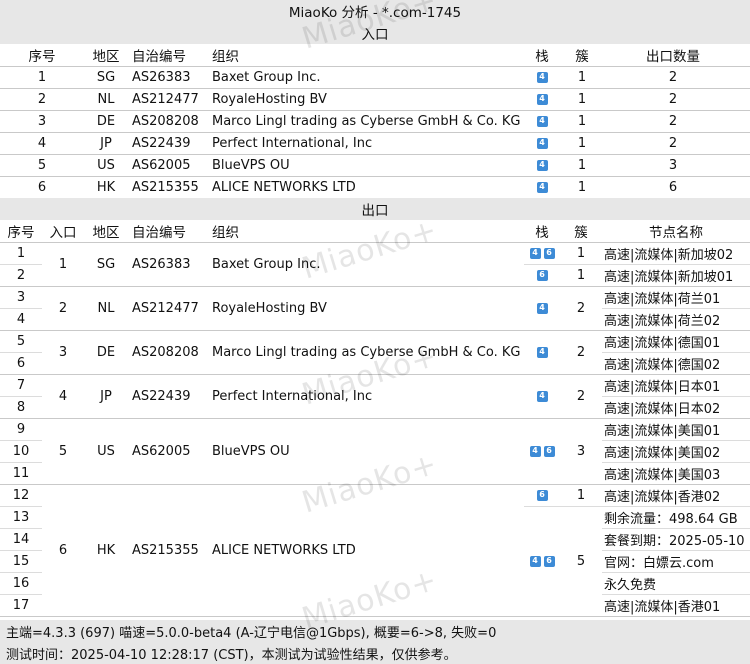 The height and width of the screenshot is (664, 750). I want to click on outbound-header-stack: 栈, so click(542, 233).